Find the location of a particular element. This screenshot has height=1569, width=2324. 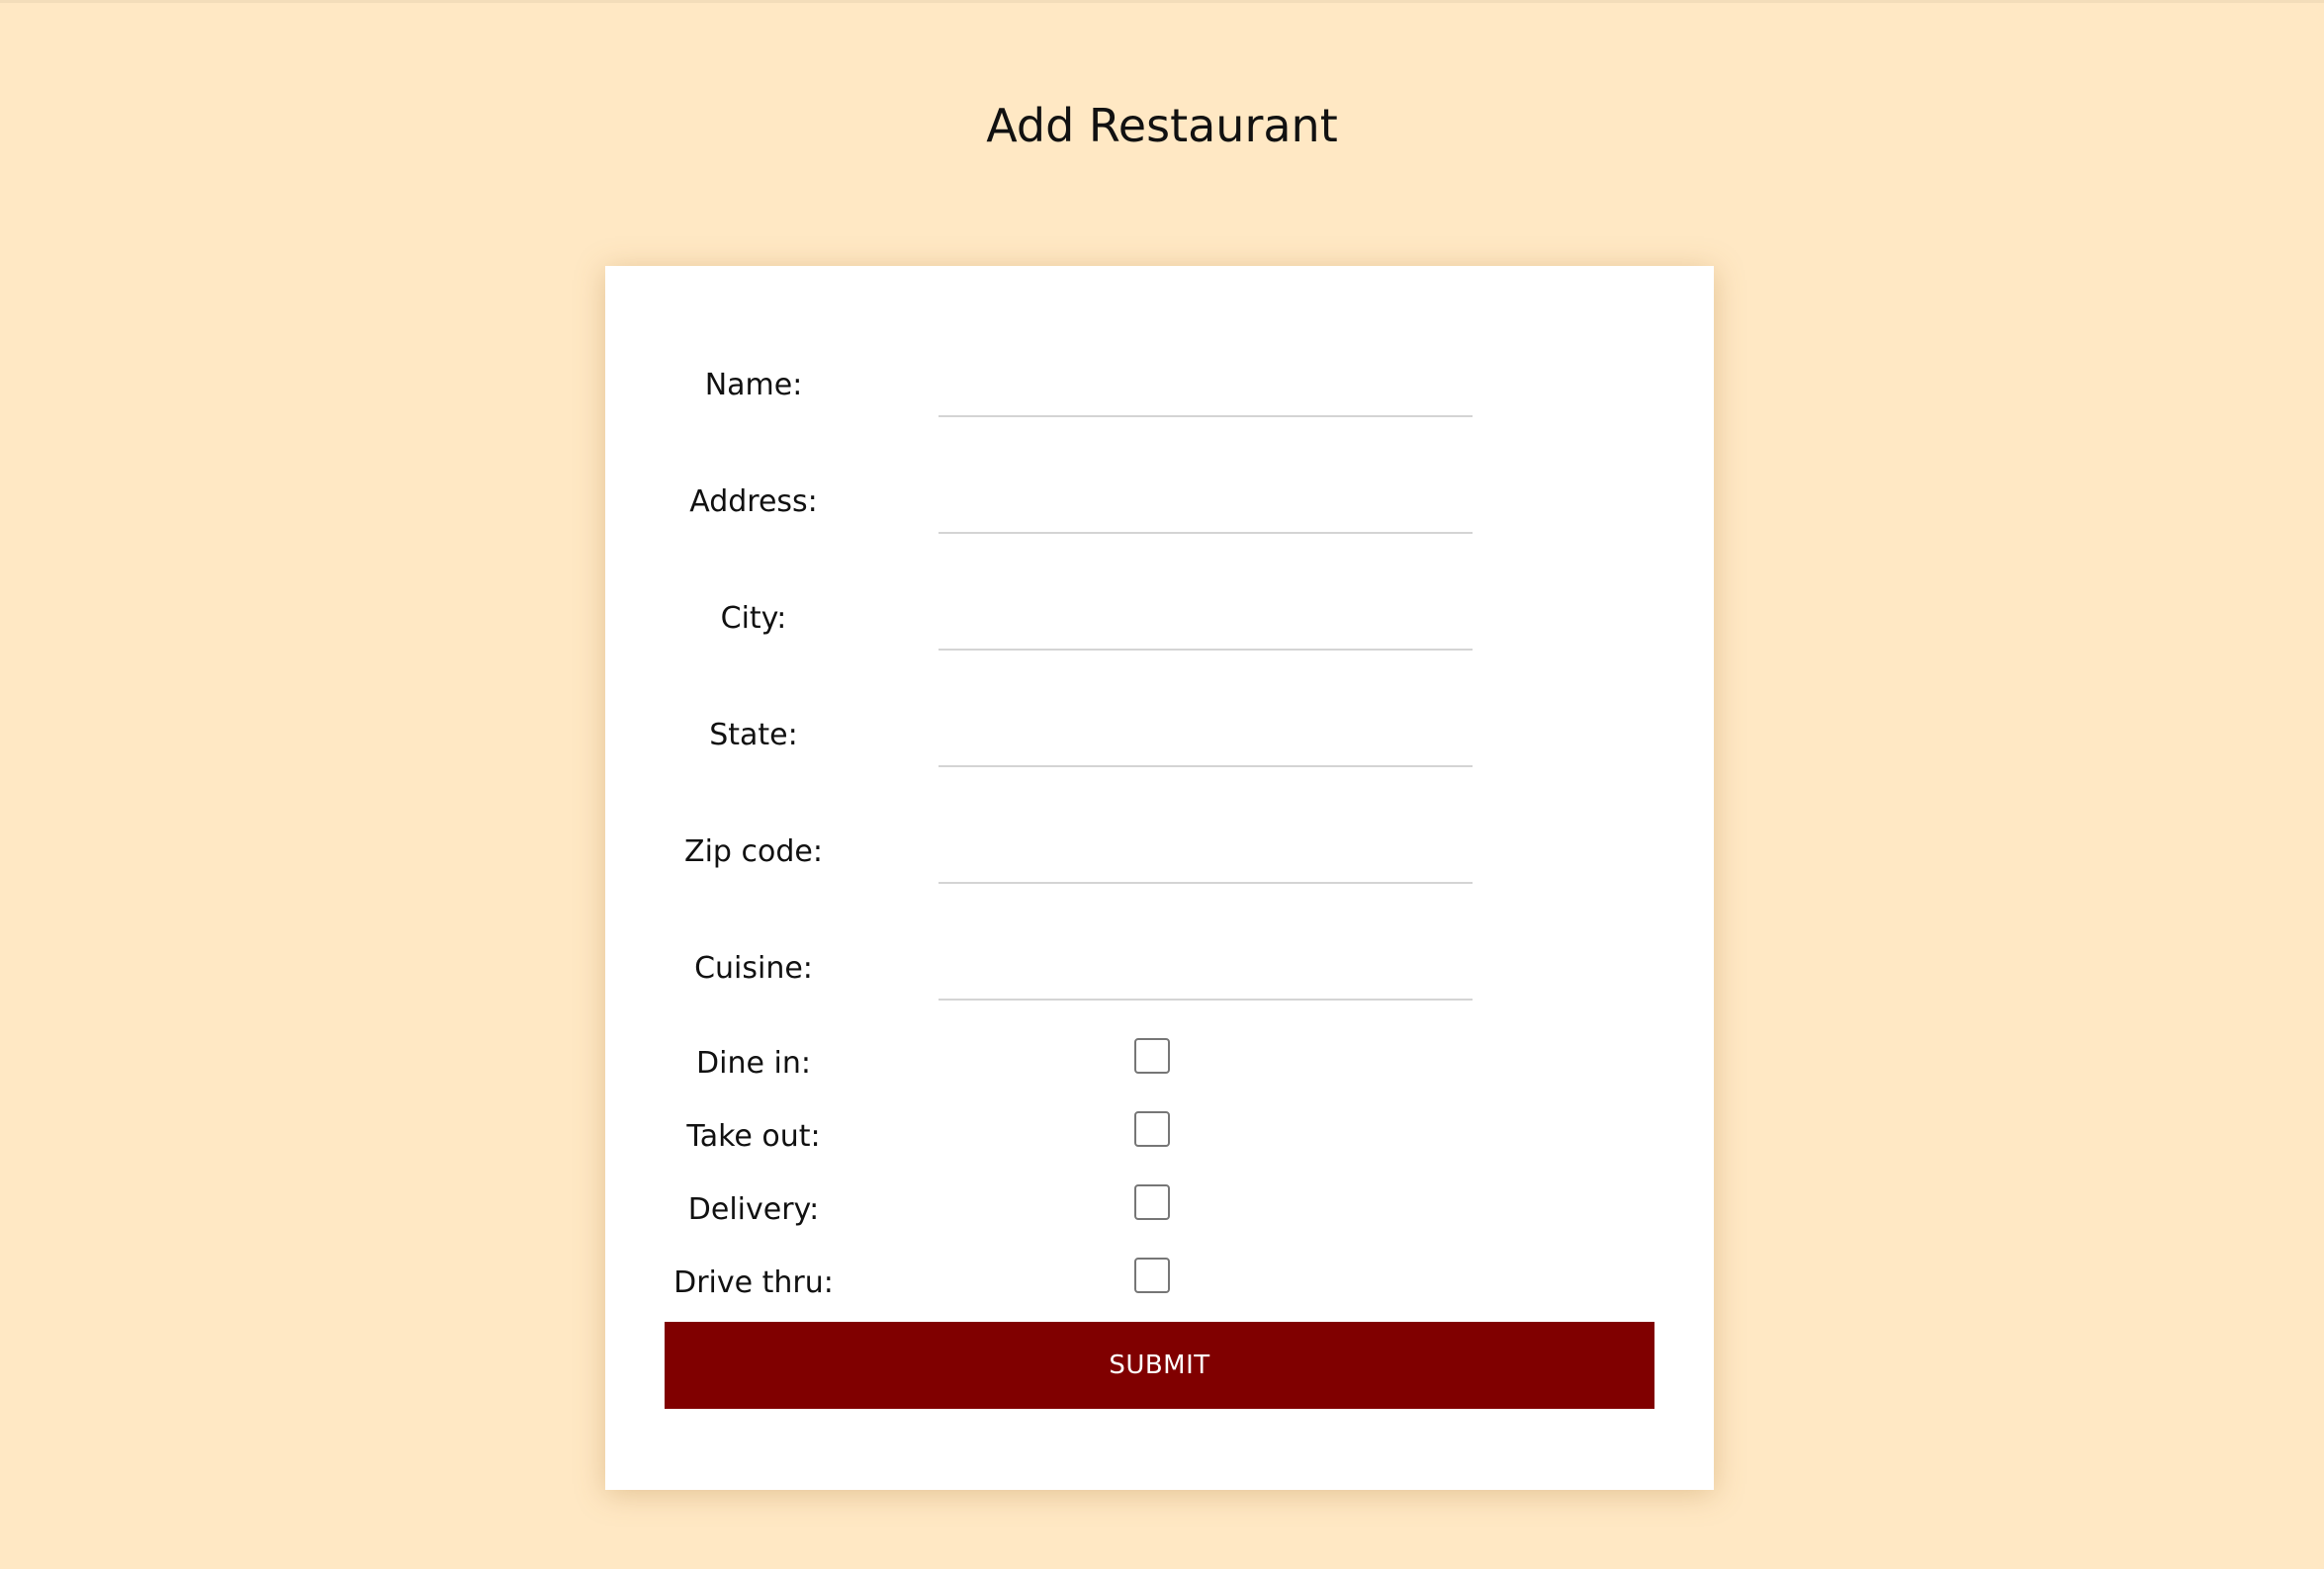

city-input is located at coordinates (1206, 625).